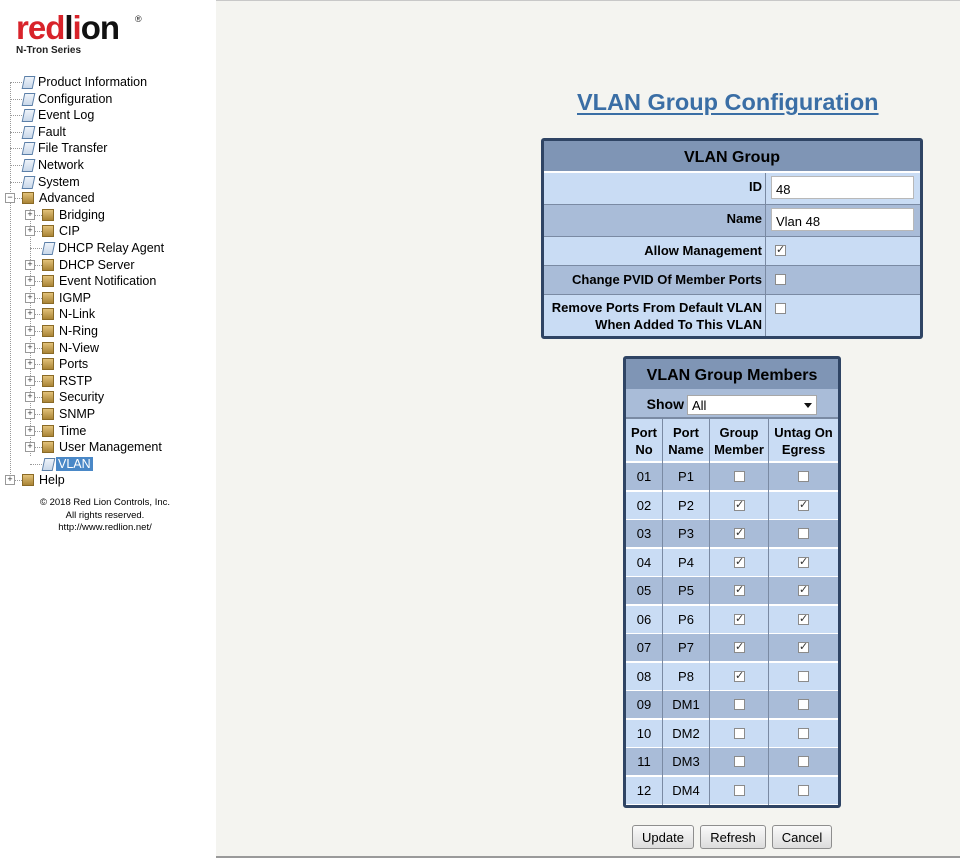 The height and width of the screenshot is (858, 960). What do you see at coordinates (686, 505) in the screenshot?
I see `port-name-cell: P2` at bounding box center [686, 505].